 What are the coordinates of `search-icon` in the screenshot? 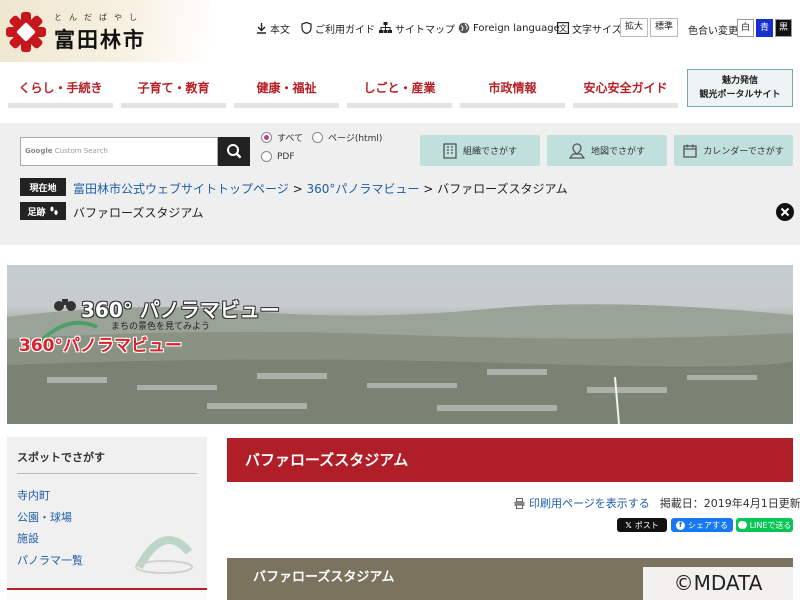 It's located at (234, 151).